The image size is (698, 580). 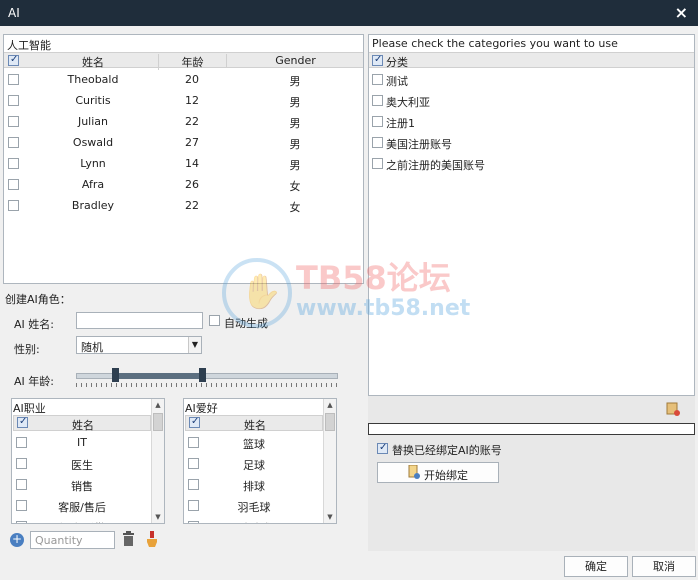 I want to click on quantity-placeholder: Quantity, so click(x=59, y=540).